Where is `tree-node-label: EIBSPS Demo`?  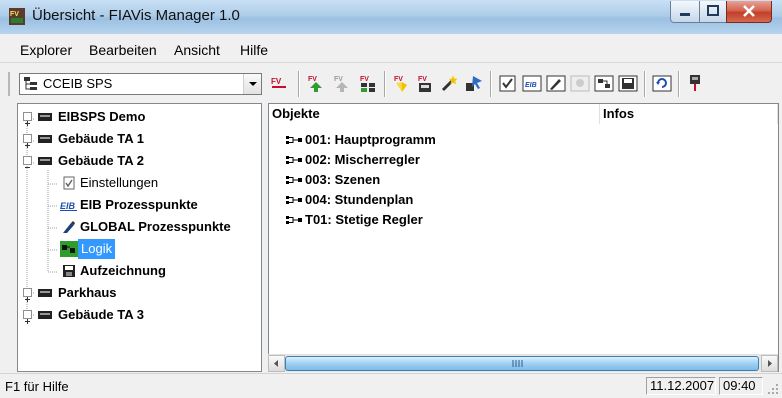
tree-node-label: EIBSPS Demo is located at coordinates (102, 116).